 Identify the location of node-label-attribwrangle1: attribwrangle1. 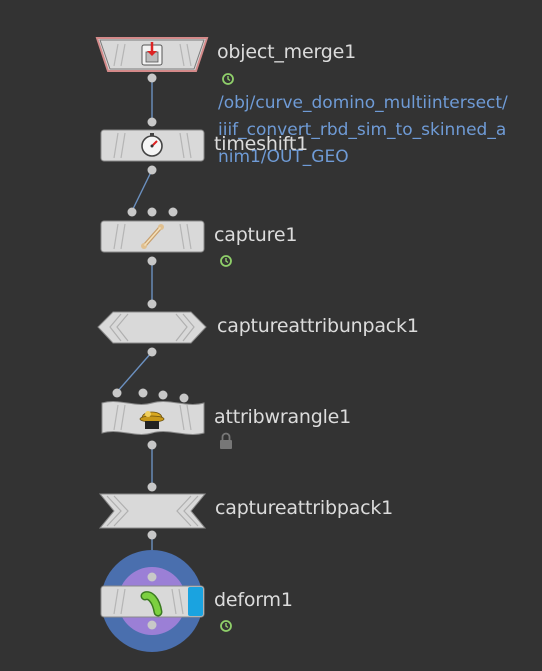
(282, 417).